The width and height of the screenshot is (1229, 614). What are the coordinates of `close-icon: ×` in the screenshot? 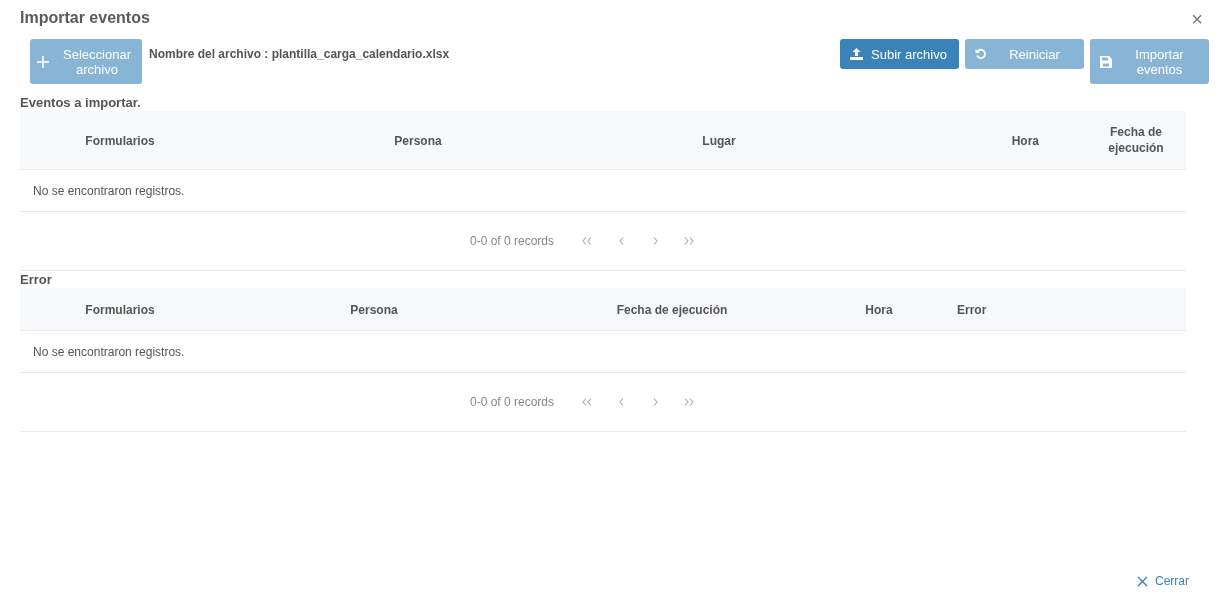 It's located at (1197, 19).